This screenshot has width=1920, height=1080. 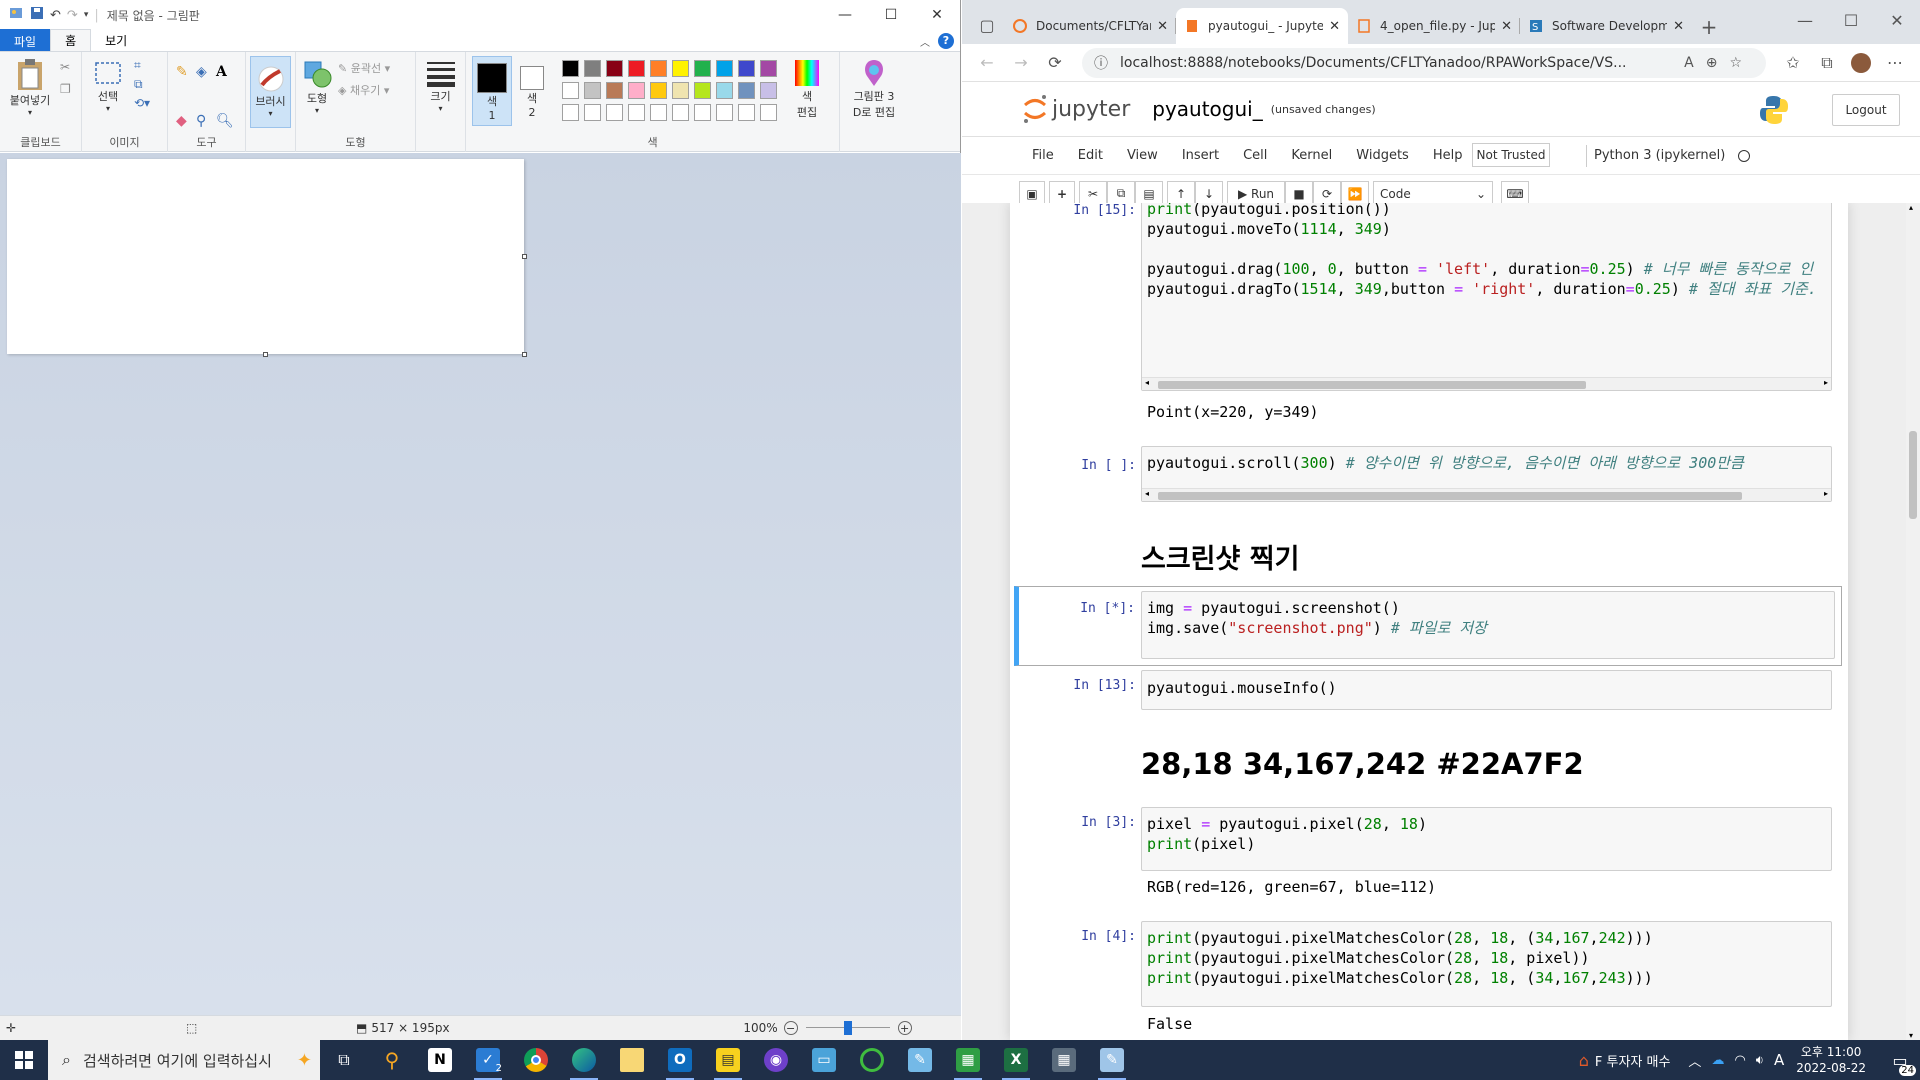 What do you see at coordinates (37, 15) in the screenshot?
I see `save-icon` at bounding box center [37, 15].